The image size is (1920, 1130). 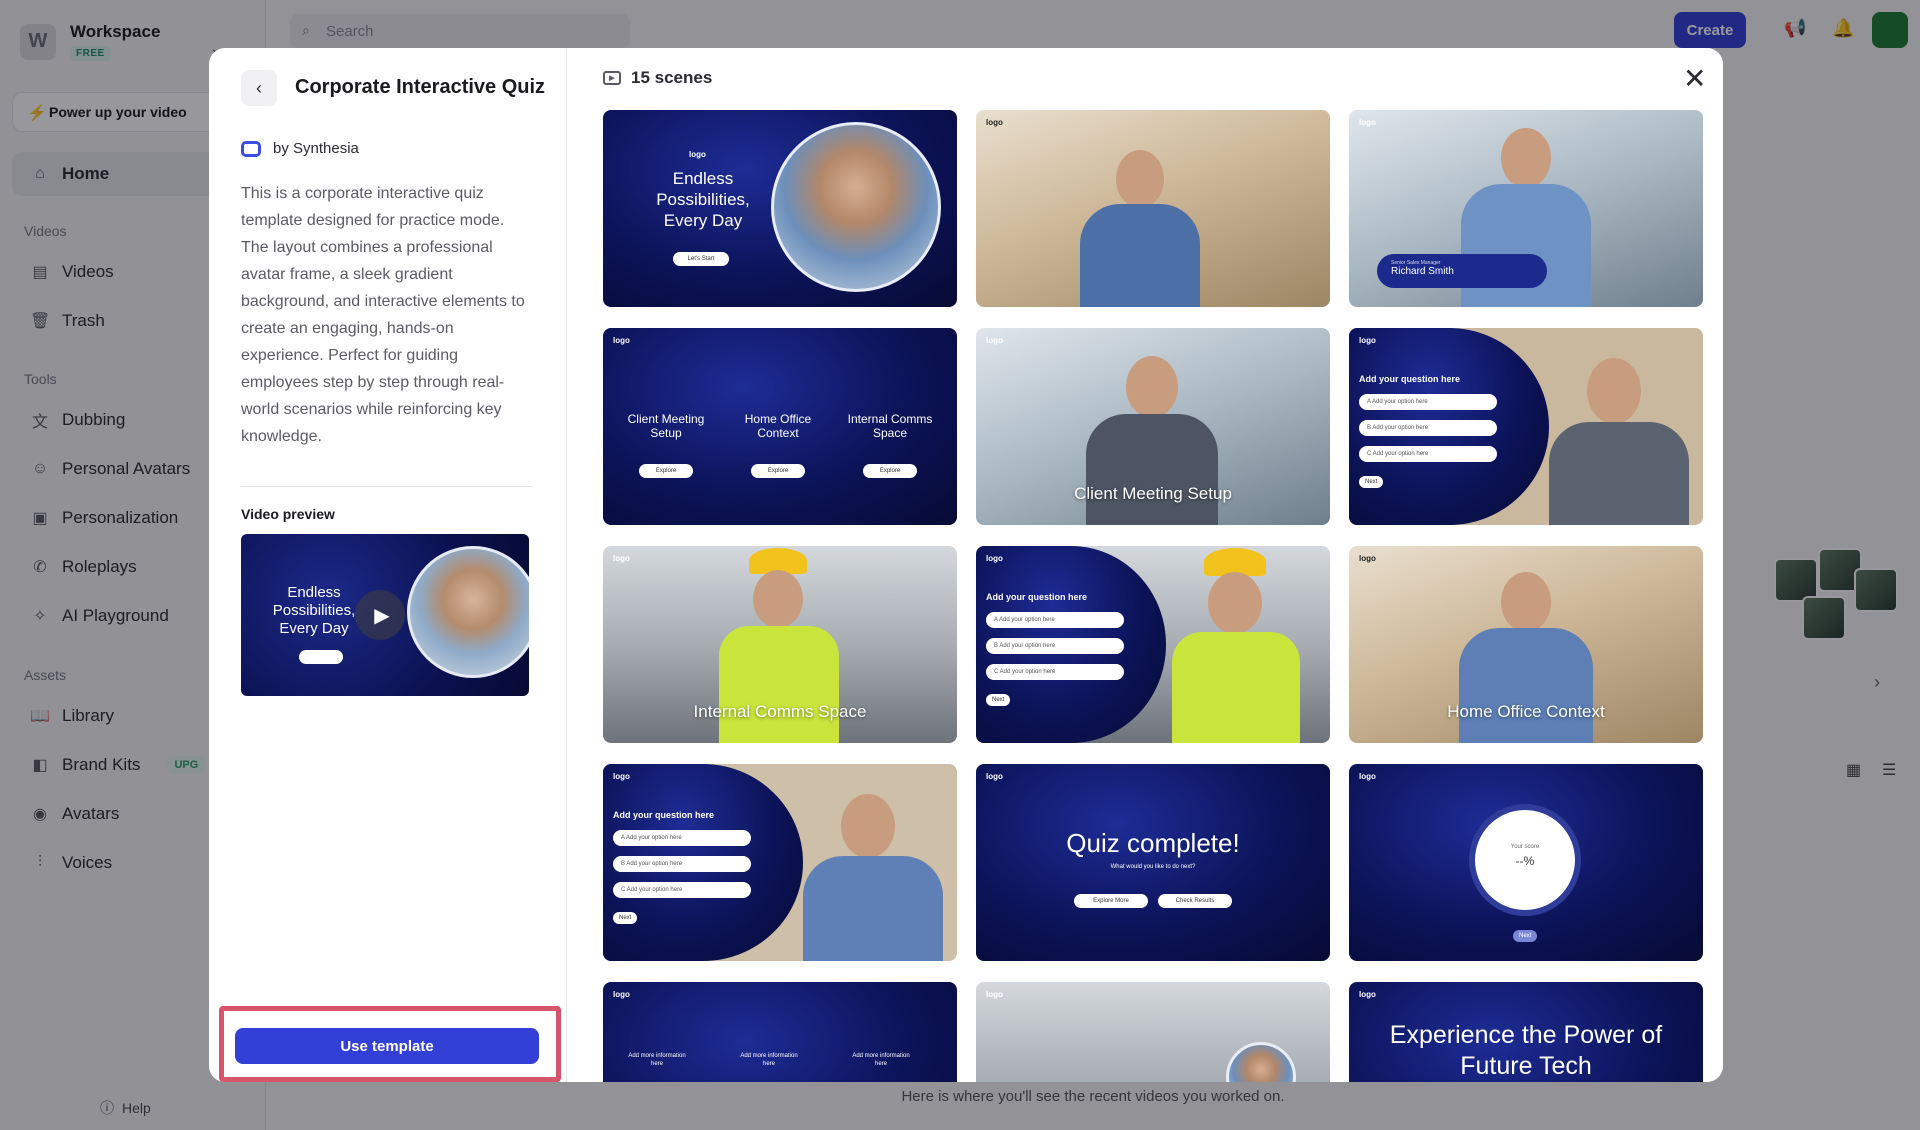 I want to click on scene-thumbnail-9: logo Home Office Context, so click(x=1526, y=644).